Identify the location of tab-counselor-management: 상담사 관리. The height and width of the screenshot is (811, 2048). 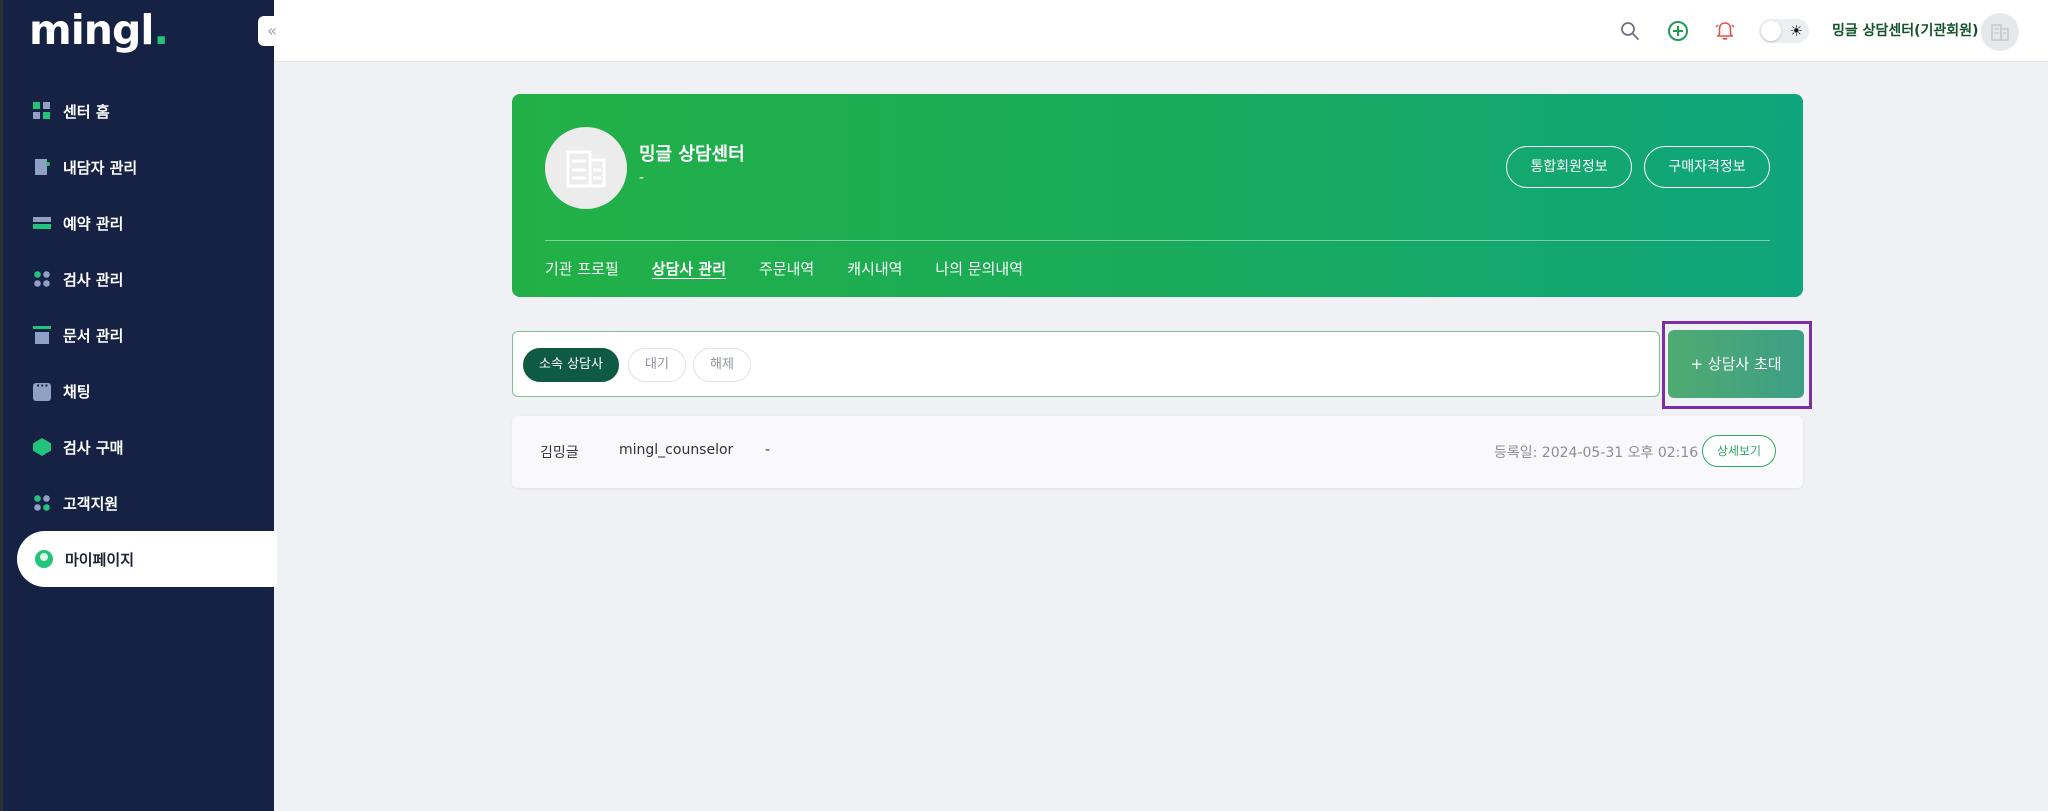
(689, 268).